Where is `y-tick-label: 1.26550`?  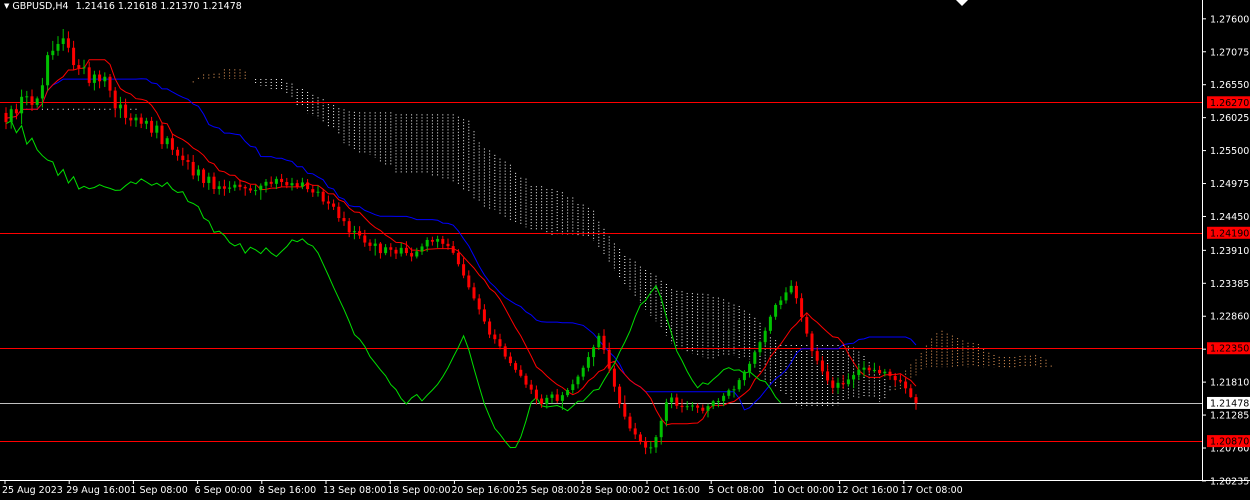 y-tick-label: 1.26550 is located at coordinates (1229, 85).